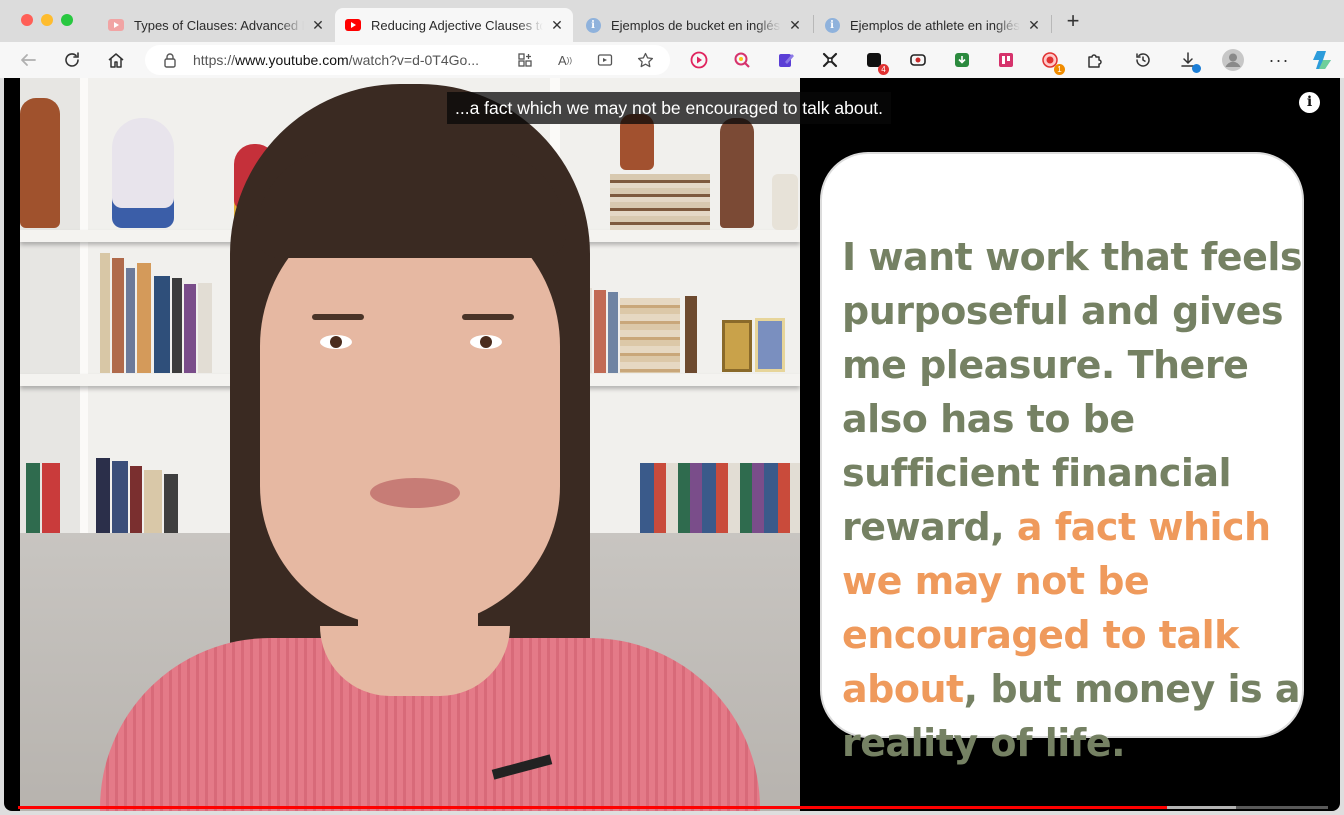 The width and height of the screenshot is (1344, 815). I want to click on note-extension-icon, so click(786, 60).